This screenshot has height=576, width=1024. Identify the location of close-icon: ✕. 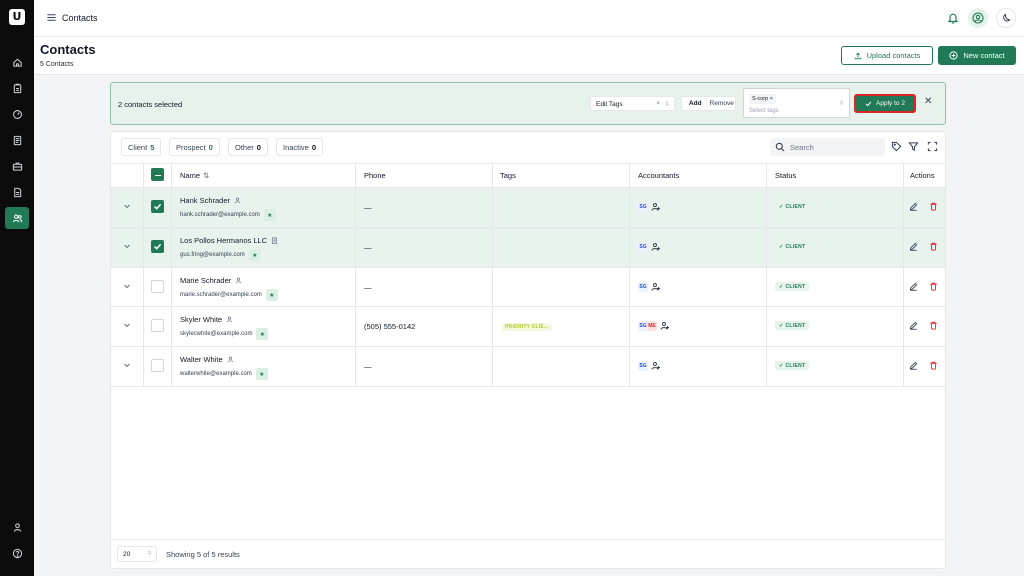
(928, 101).